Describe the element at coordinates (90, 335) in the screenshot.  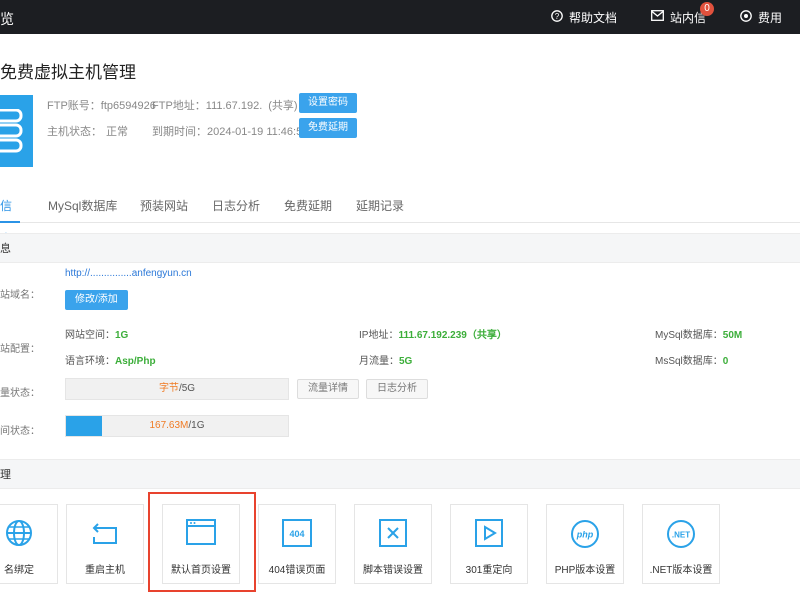
I see `web-space-label: 网站空间：` at that location.